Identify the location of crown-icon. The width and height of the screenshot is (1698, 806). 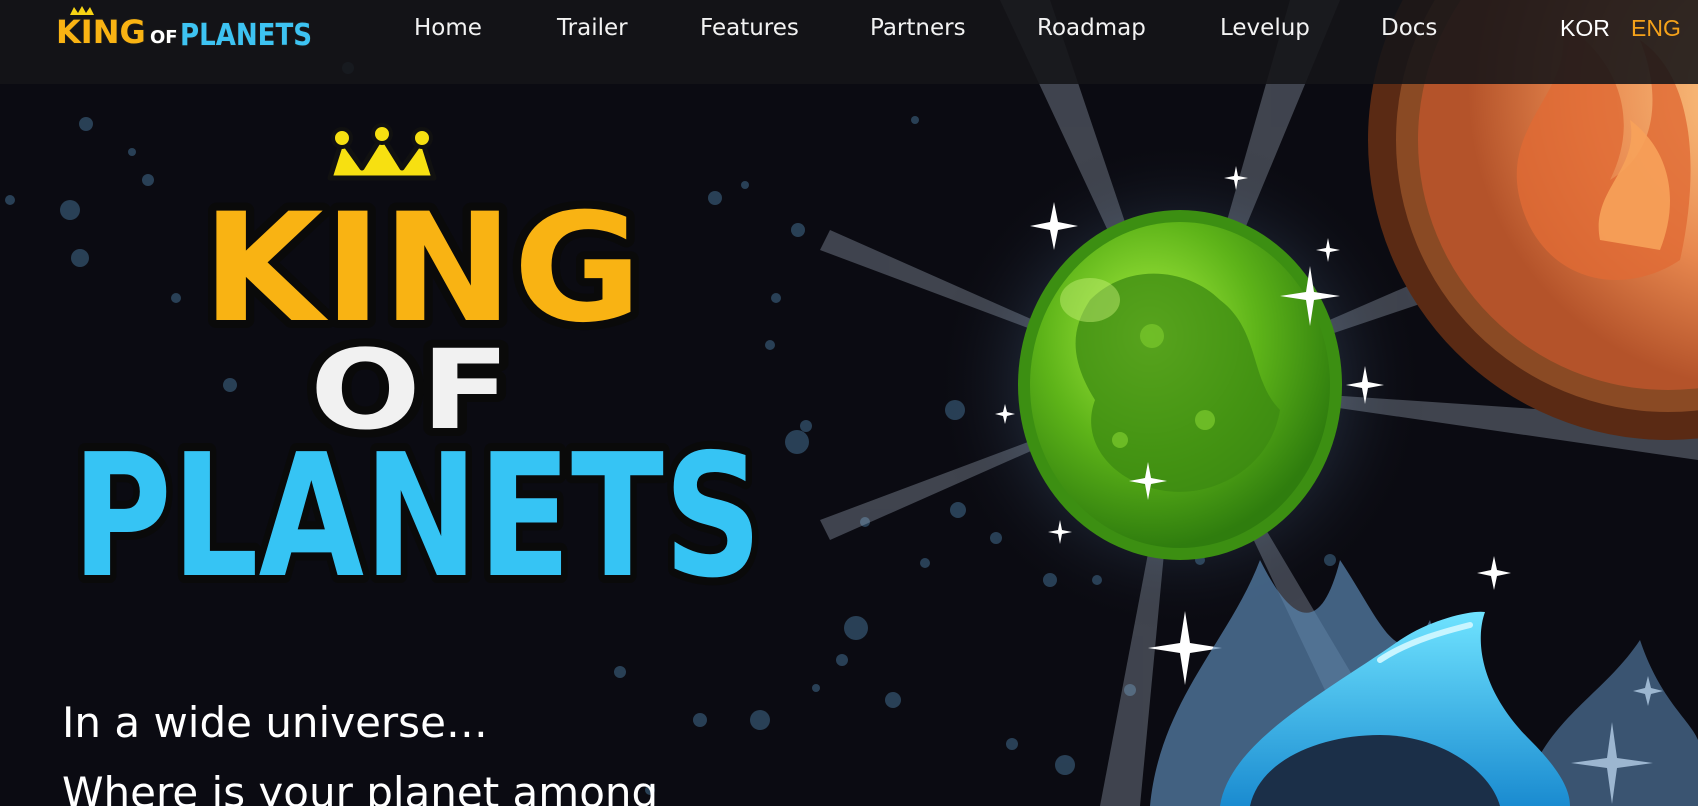
(382, 152).